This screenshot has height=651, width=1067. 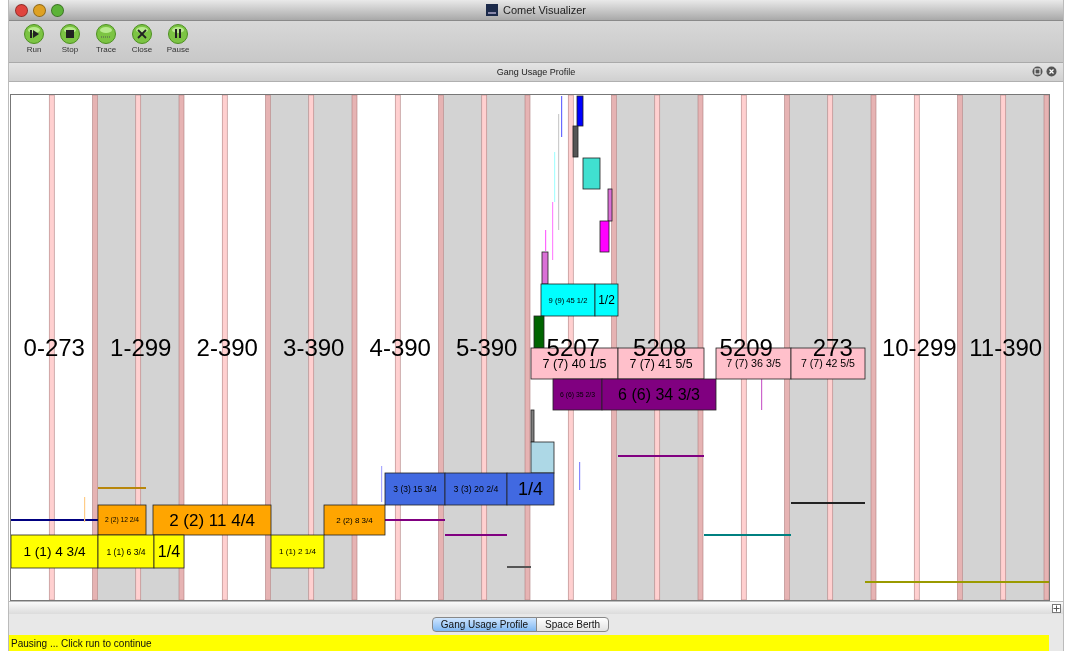 What do you see at coordinates (544, 10) in the screenshot?
I see `window-title: Comet Visualizer` at bounding box center [544, 10].